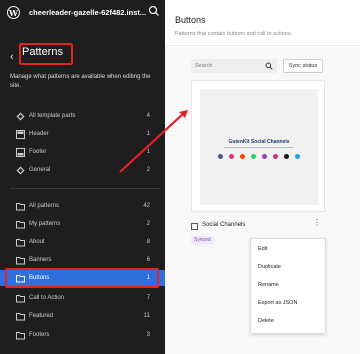 The width and height of the screenshot is (360, 354). I want to click on sidebar-item-label: Footer, so click(38, 152).